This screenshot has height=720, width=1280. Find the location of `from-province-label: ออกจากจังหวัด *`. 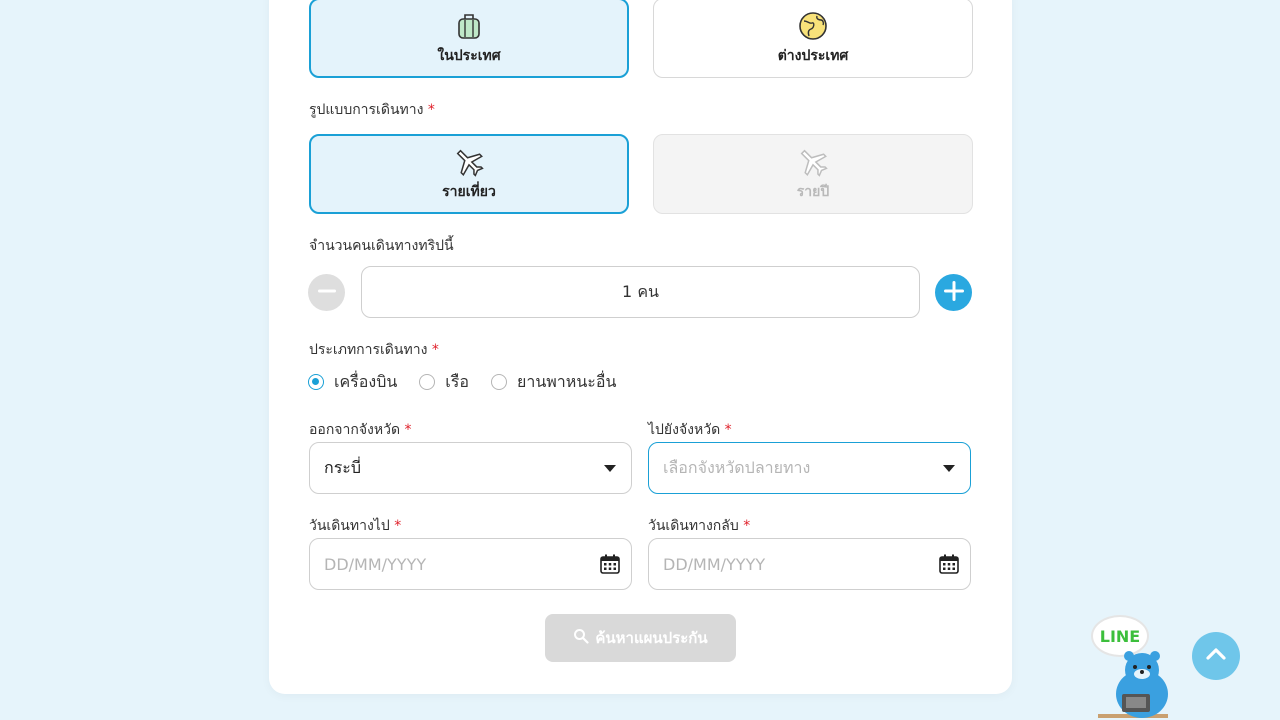

from-province-label: ออกจากจังหวัด * is located at coordinates (360, 430).